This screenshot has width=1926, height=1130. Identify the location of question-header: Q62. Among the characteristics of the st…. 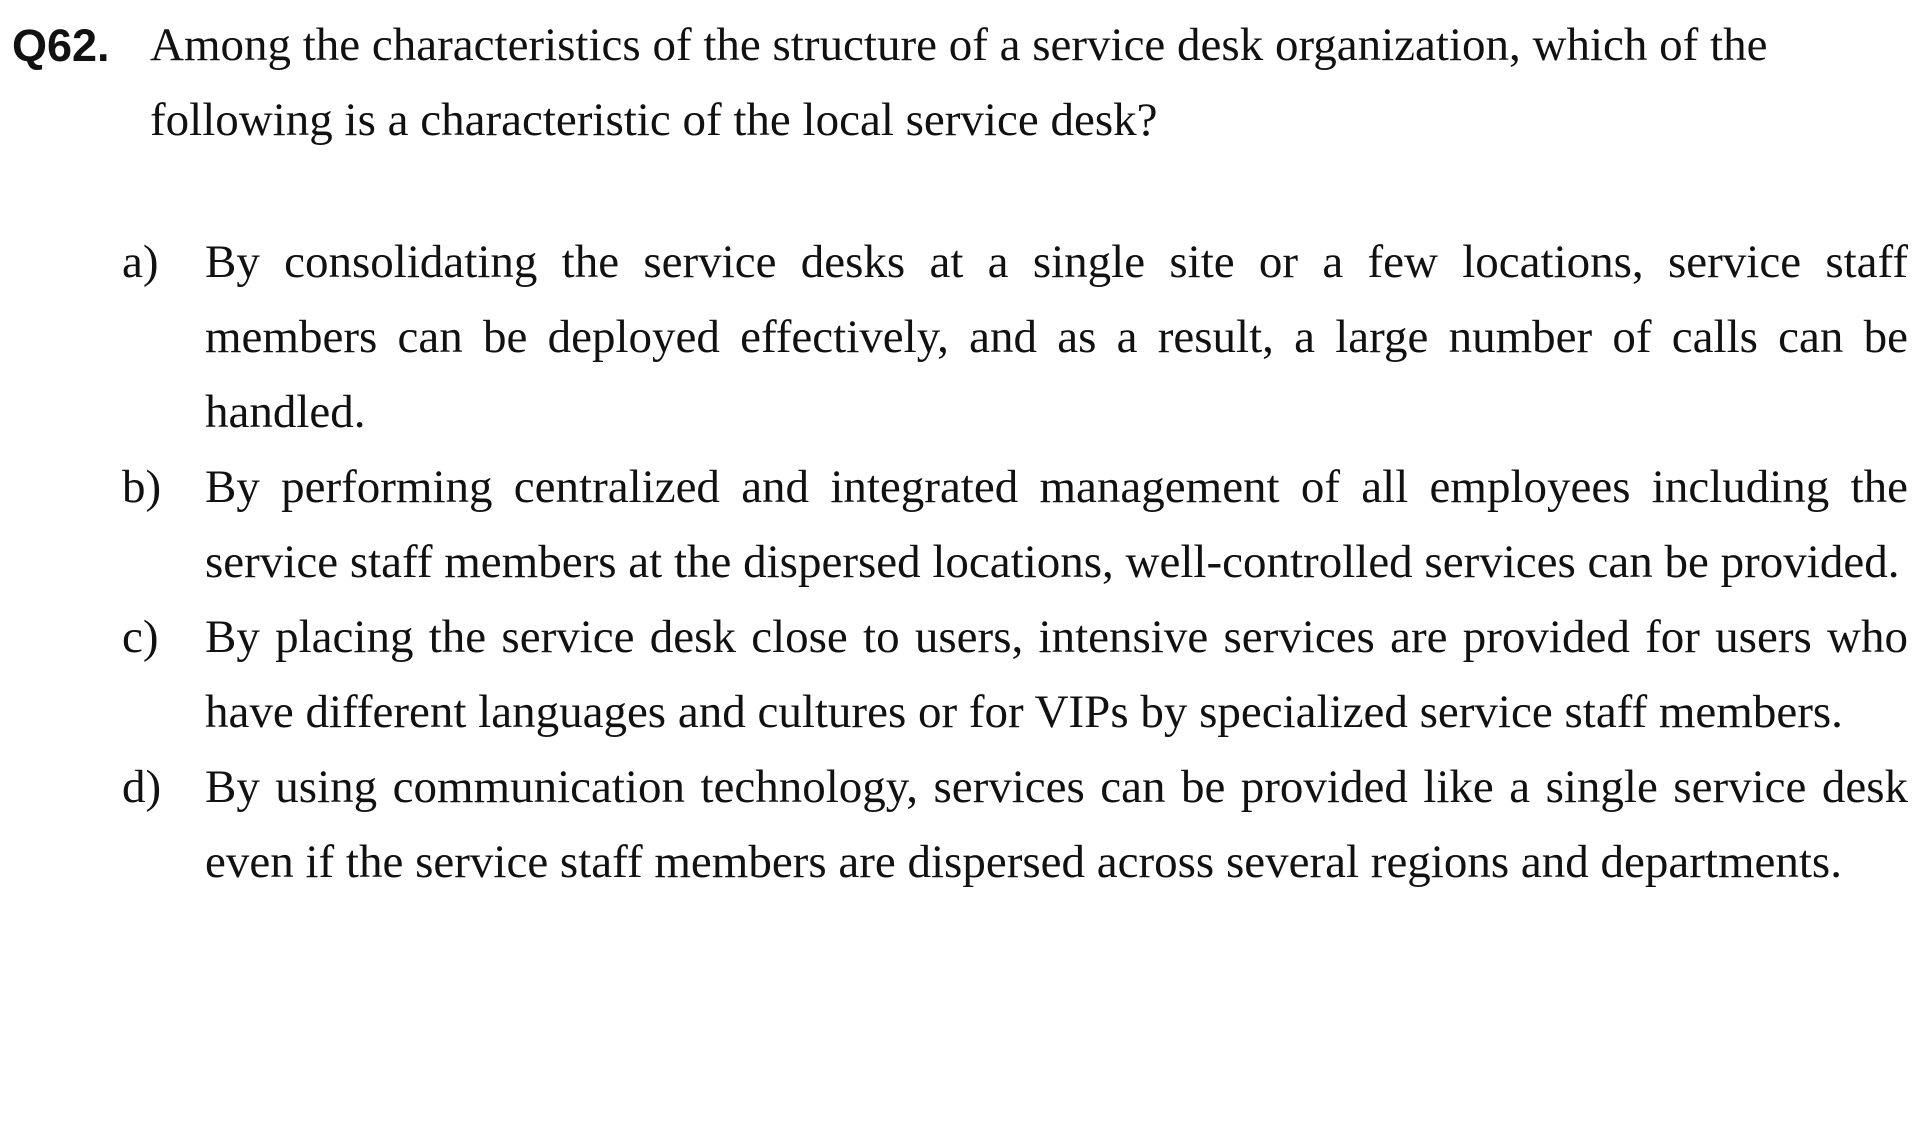
(962, 83).